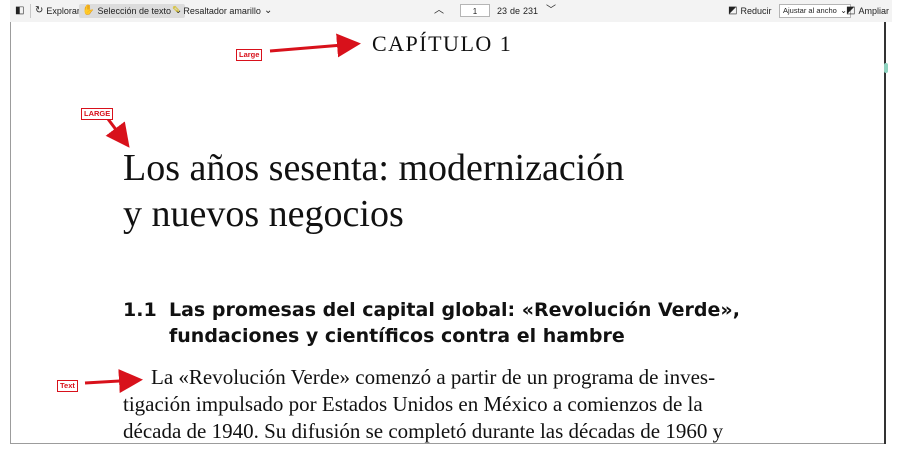 Image resolution: width=900 pixels, height=454 pixels. What do you see at coordinates (67, 386) in the screenshot?
I see `annotation-label: Text` at bounding box center [67, 386].